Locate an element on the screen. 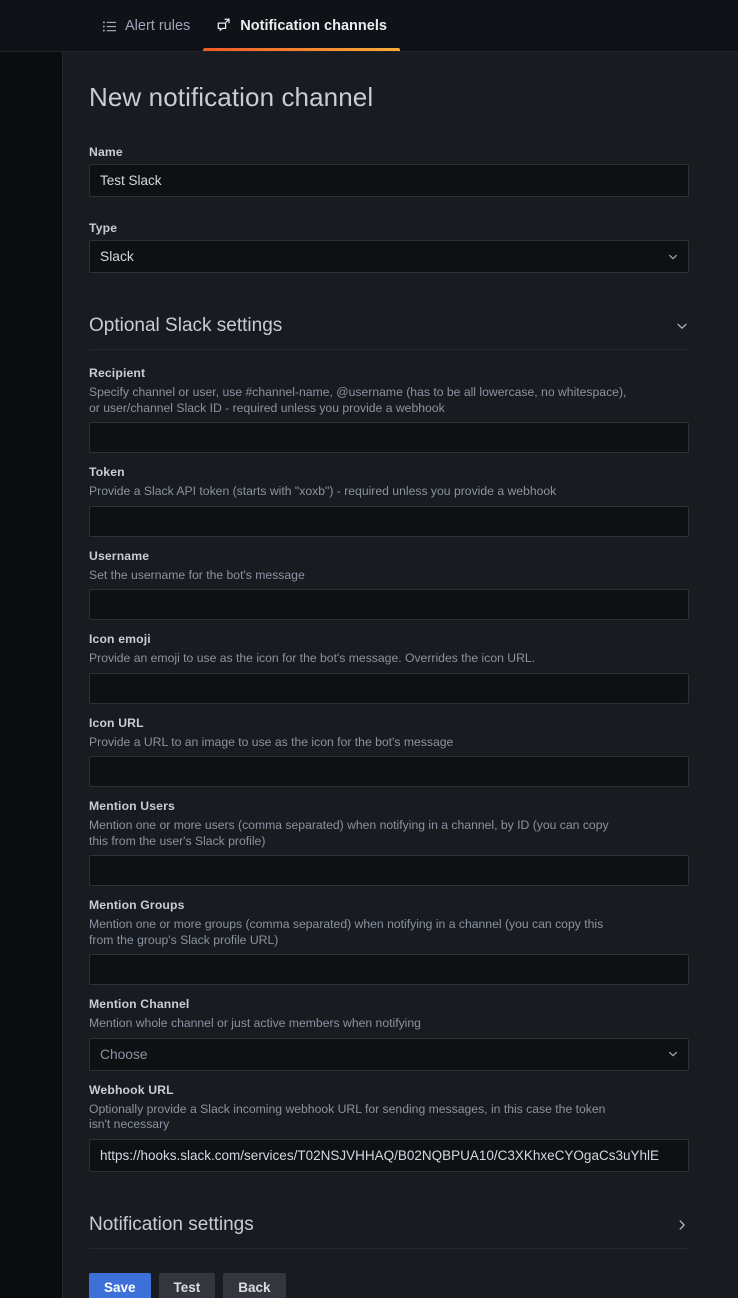 This screenshot has width=738, height=1298. field-icon-url-label: Icon URL is located at coordinates (116, 722).